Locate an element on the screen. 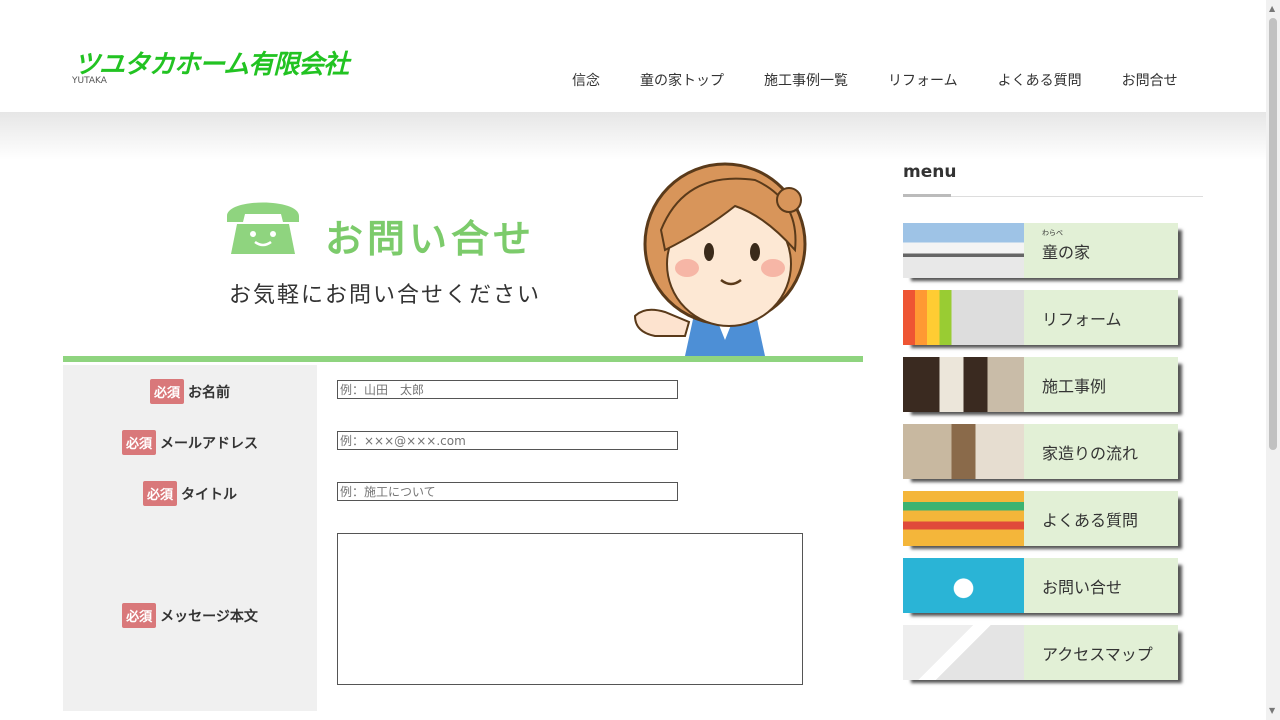 Image resolution: width=1280 pixels, height=720 pixels. nav-works-list: 施工事例一覧 is located at coordinates (806, 80).